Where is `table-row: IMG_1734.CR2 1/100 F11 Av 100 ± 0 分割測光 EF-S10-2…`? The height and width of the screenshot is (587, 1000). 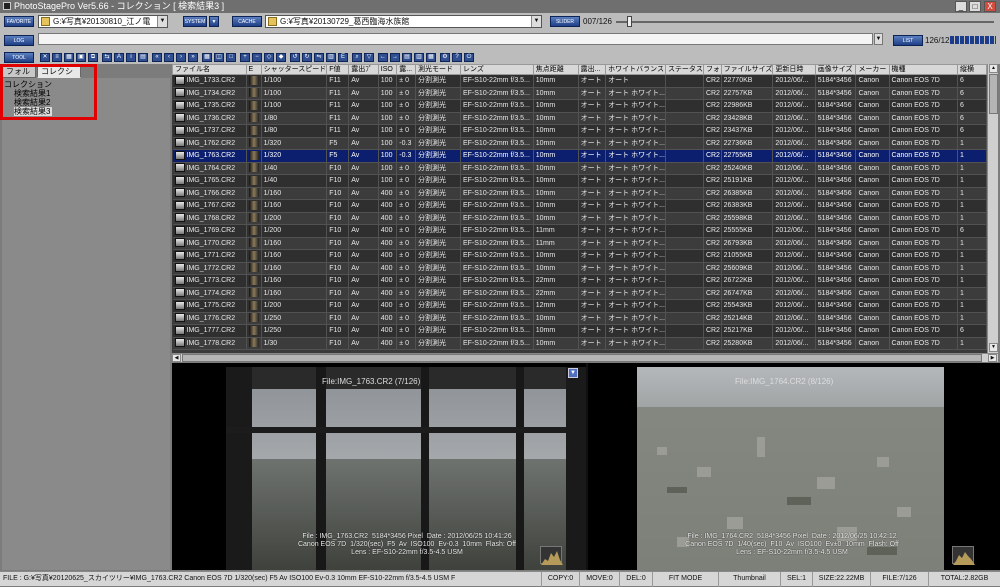 table-row: IMG_1734.CR2 1/100 F11 Av 100 ± 0 分割測光 EF-S10-2… is located at coordinates (579, 93).